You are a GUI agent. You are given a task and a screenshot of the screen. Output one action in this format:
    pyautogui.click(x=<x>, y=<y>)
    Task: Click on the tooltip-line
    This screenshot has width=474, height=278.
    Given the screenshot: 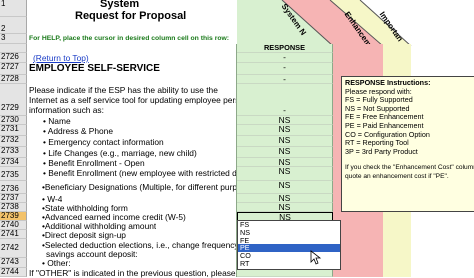 What is the action you would take?
    pyautogui.click(x=408, y=160)
    